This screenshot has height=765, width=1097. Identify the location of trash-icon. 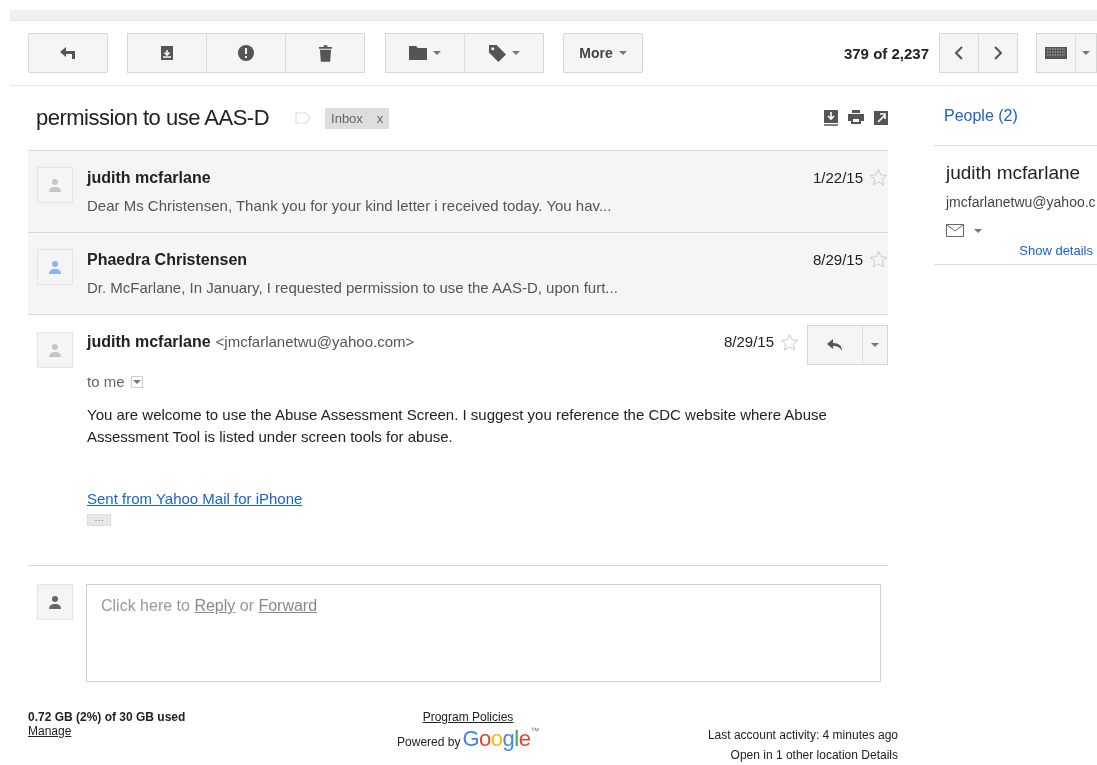
(325, 53).